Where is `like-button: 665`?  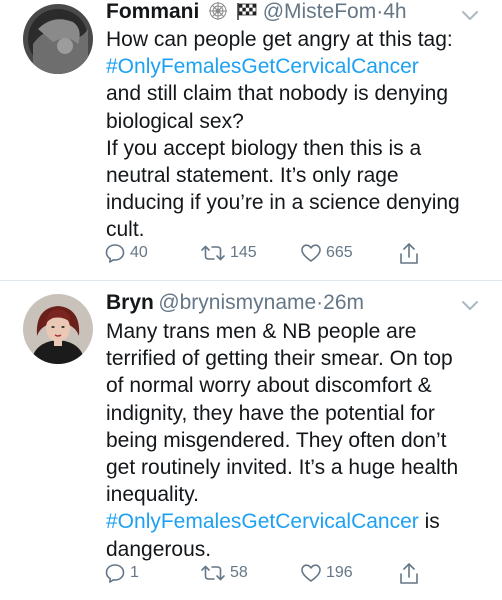 like-button: 665 is located at coordinates (326, 253).